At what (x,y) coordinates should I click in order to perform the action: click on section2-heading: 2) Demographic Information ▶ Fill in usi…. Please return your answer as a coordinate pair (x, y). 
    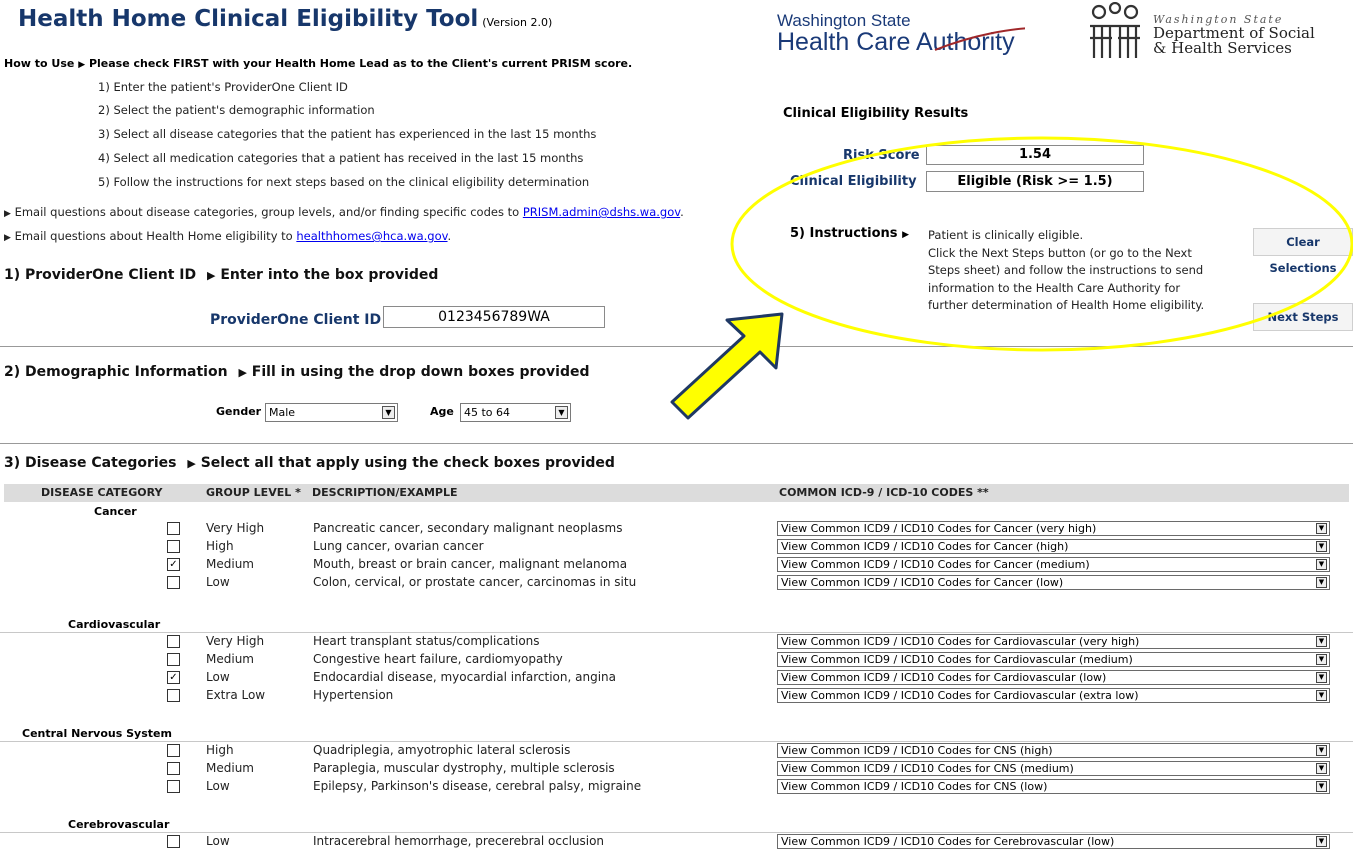
    Looking at the image, I should click on (297, 372).